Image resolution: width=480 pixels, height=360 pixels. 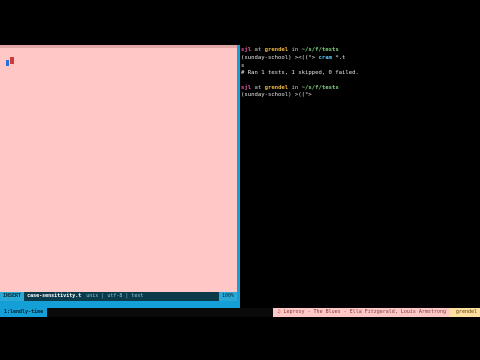 I want to click on command-line: (sunday-school) ><((°> cram *.t, so click(x=293, y=58).